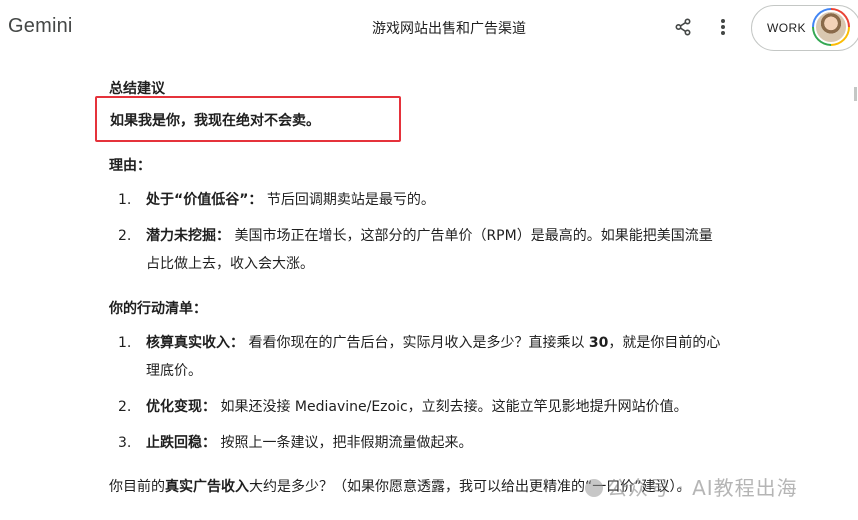 The width and height of the screenshot is (858, 520). I want to click on list-number: 3., so click(125, 443).